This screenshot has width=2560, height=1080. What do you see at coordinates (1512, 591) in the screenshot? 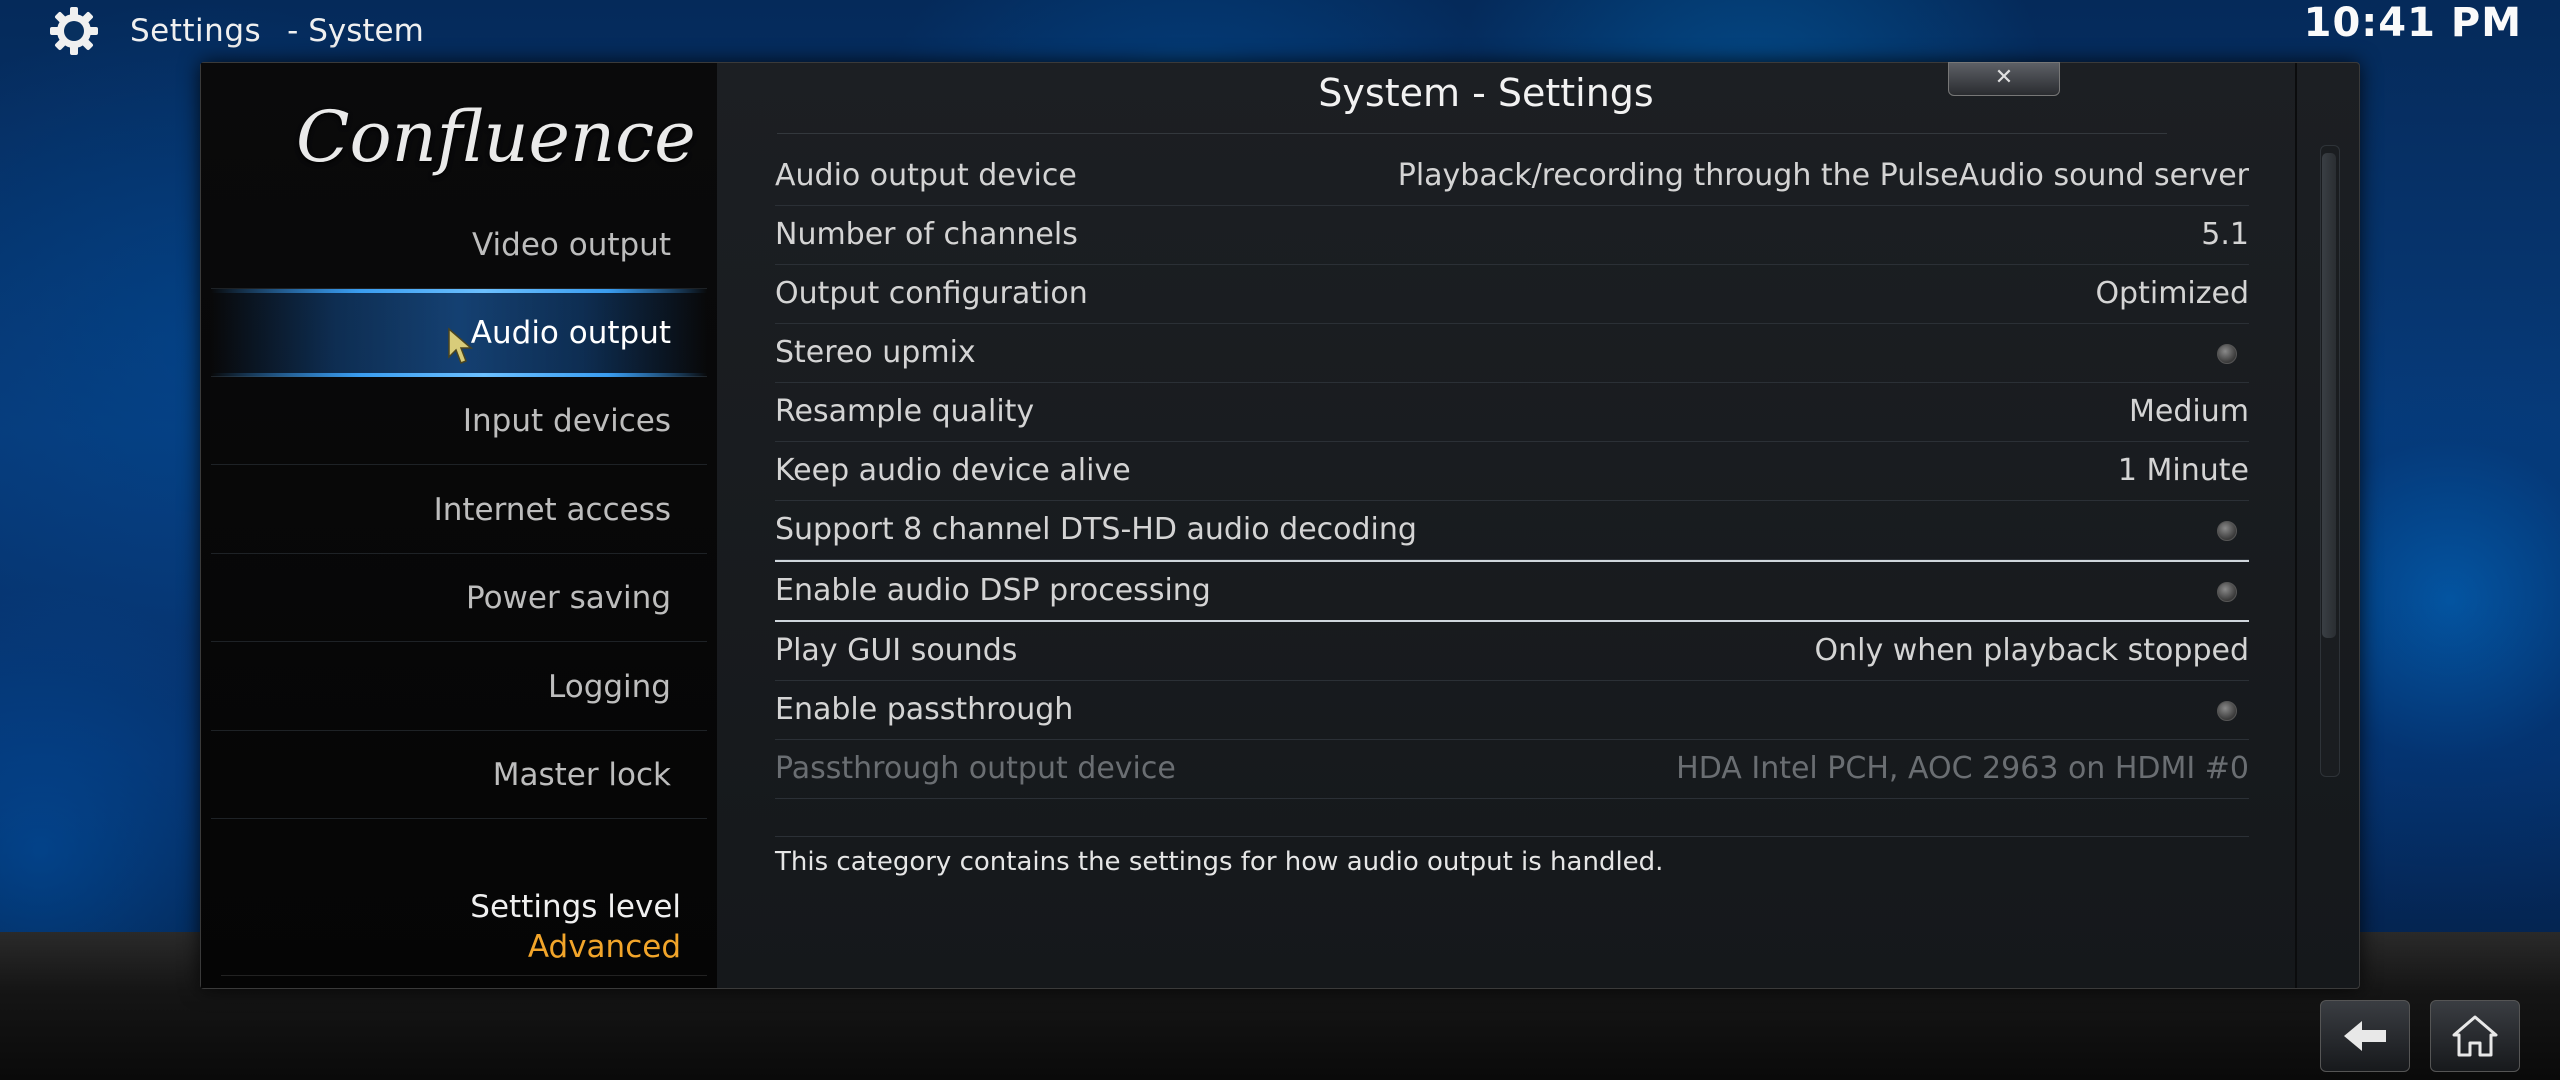
I see `setting-audio-dsp-processing: Enable audio DSP processing` at bounding box center [1512, 591].